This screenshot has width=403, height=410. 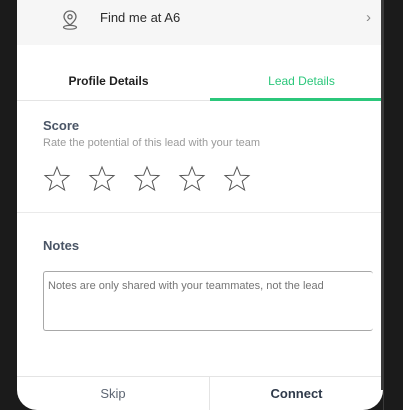 I want to click on location-label: Find me at A6, so click(x=140, y=17).